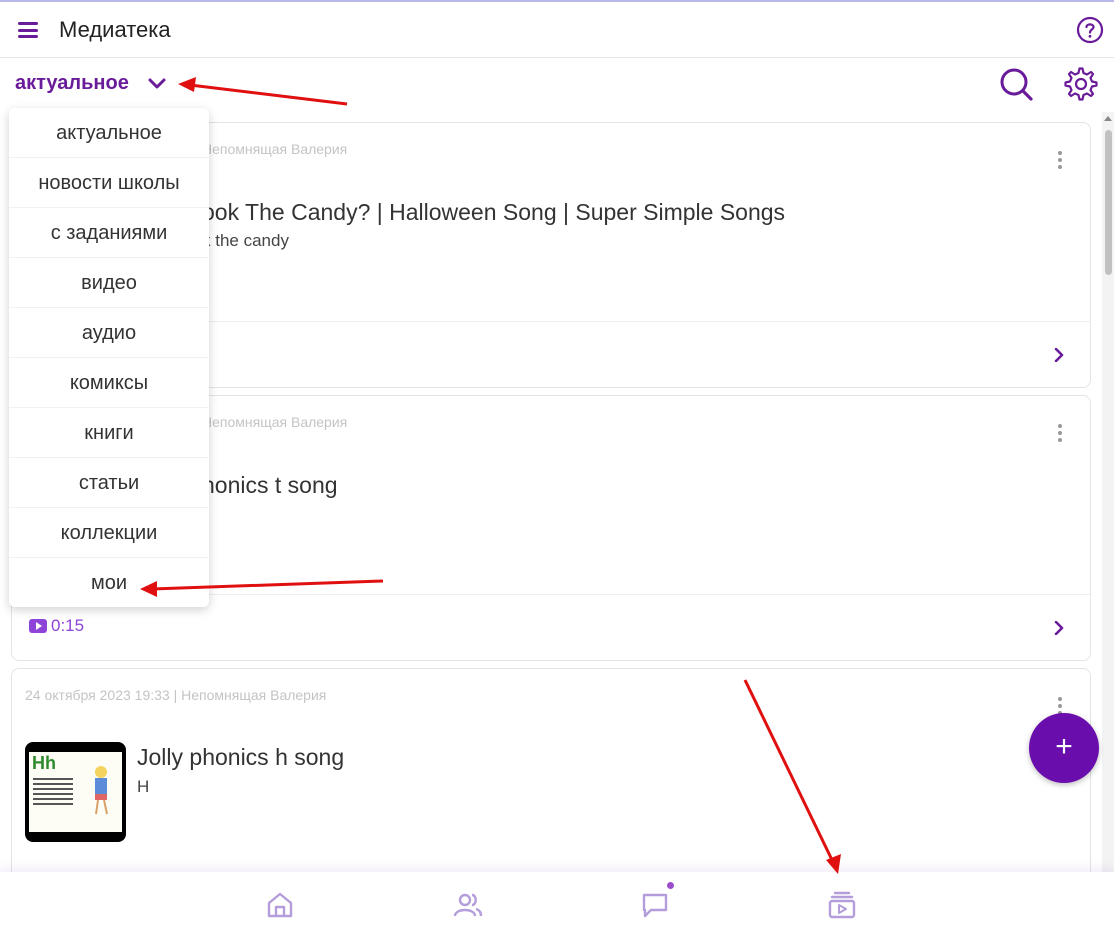 This screenshot has width=1114, height=928. Describe the element at coordinates (68, 625) in the screenshot. I see `duration-text: 0:15` at that location.